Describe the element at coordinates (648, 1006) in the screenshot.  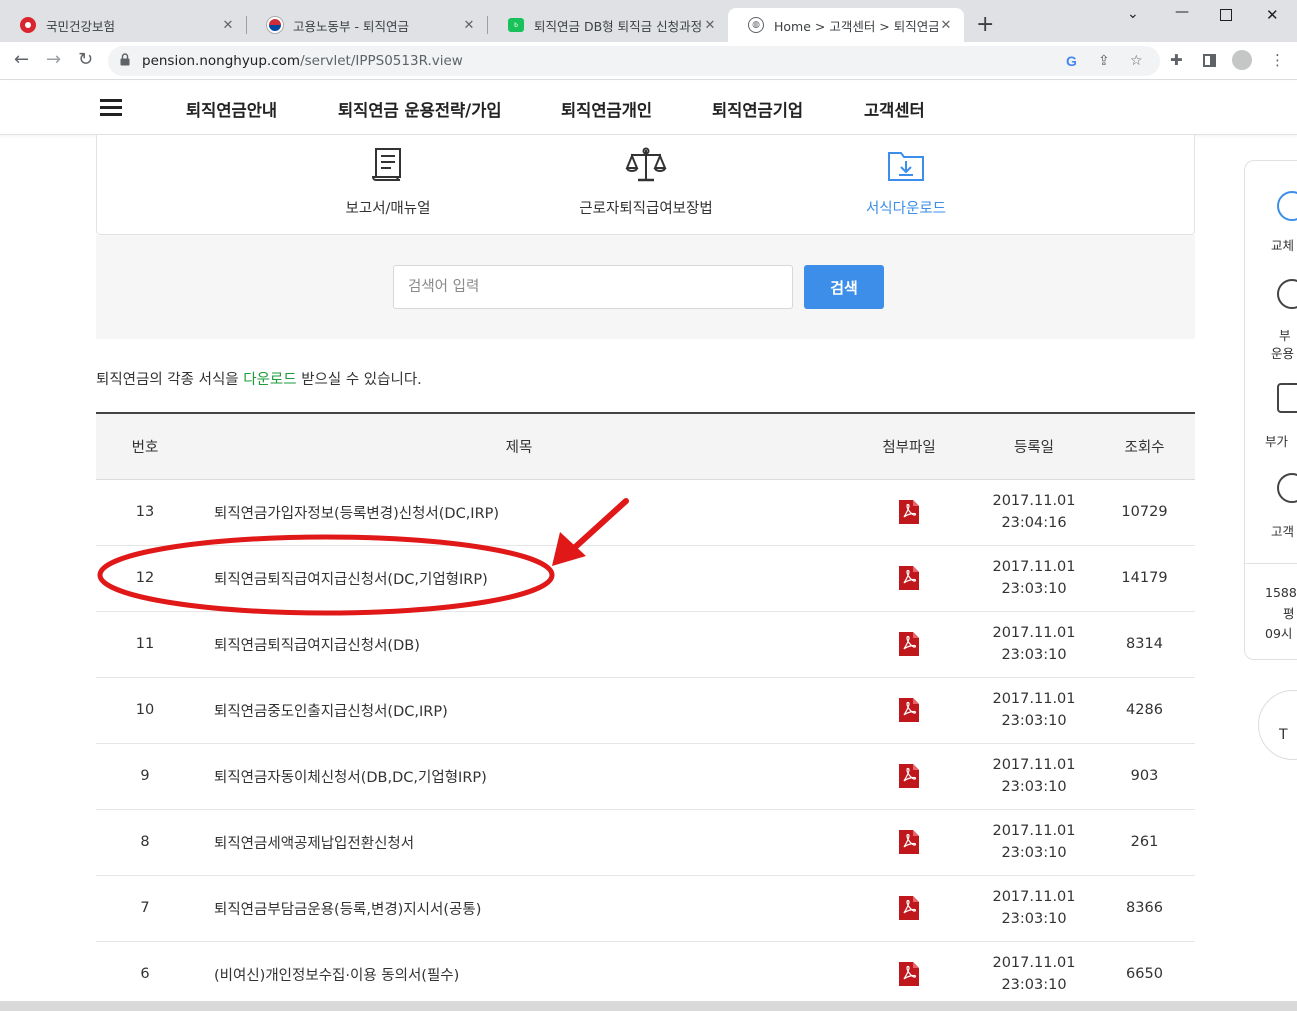
I see `window-bottom-edge` at that location.